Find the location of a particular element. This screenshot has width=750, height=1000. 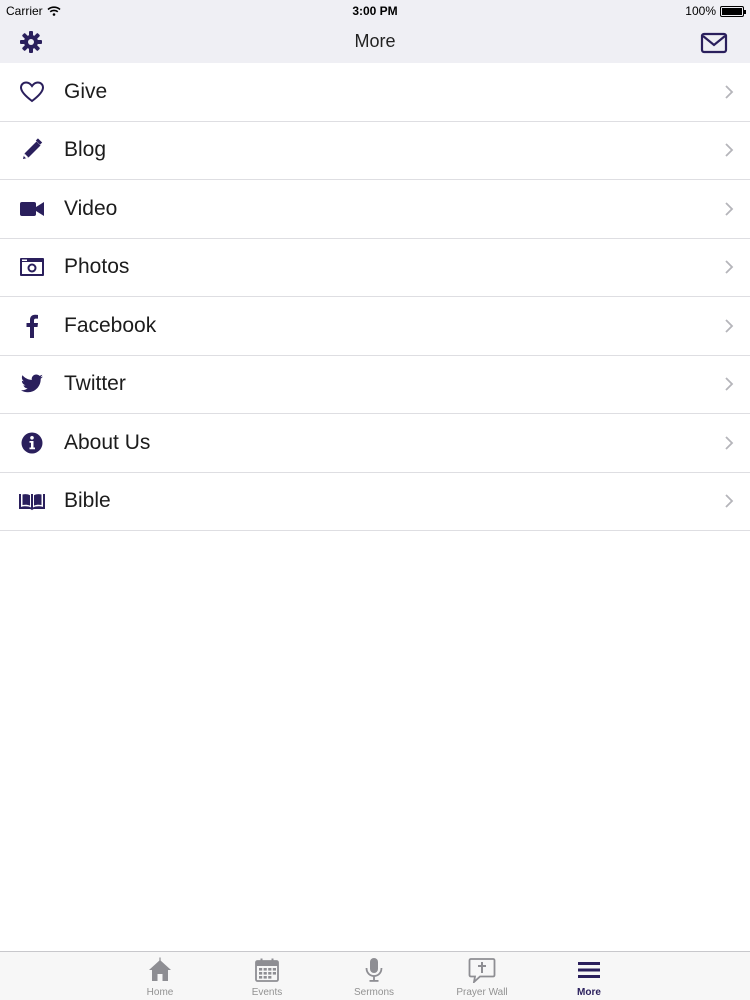

battery-percent: 100% is located at coordinates (700, 11).